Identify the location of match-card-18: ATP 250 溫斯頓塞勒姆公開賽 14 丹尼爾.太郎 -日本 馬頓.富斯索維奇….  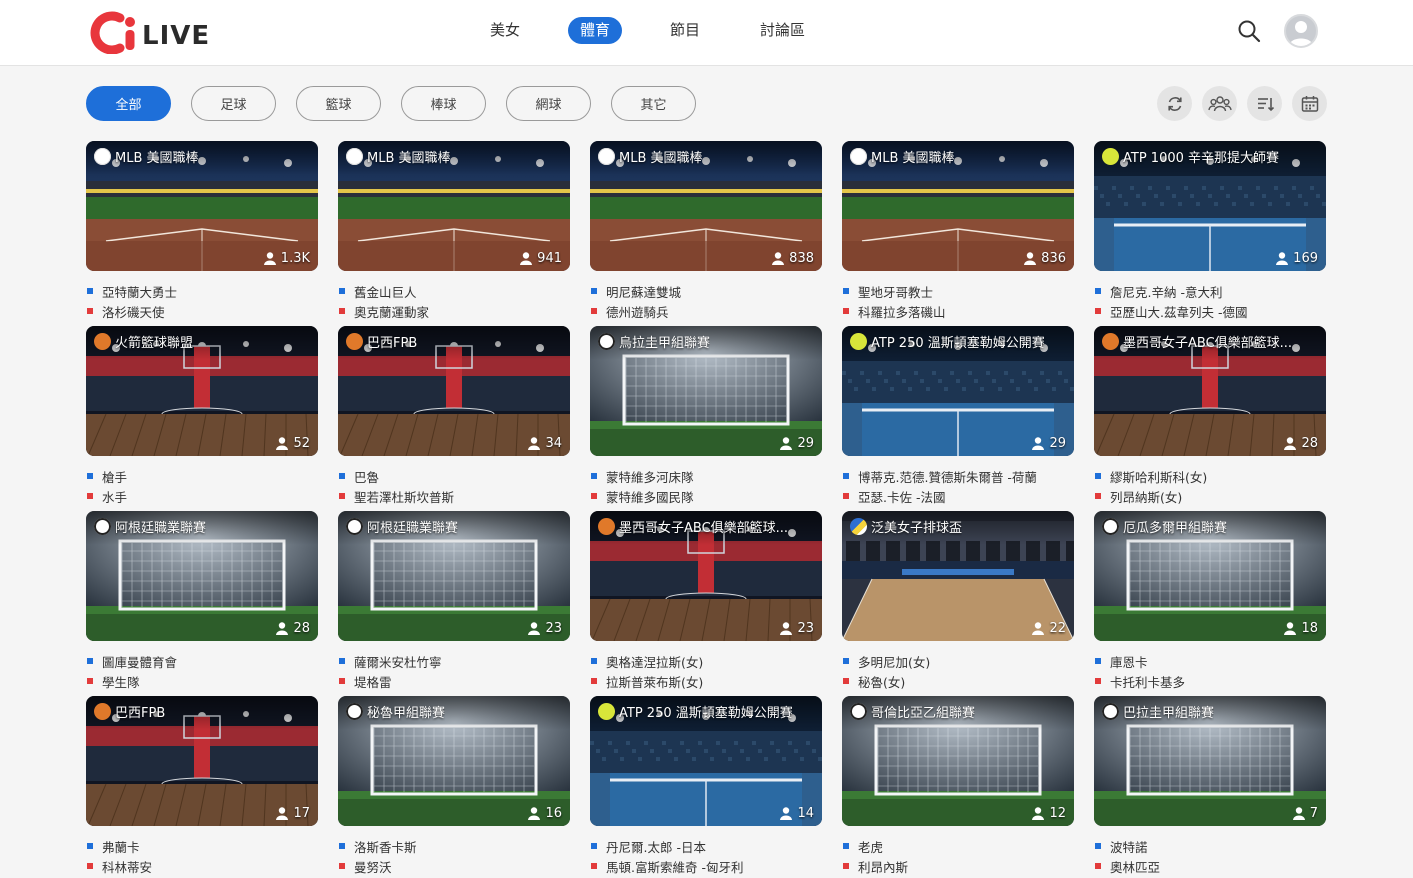
(706, 785).